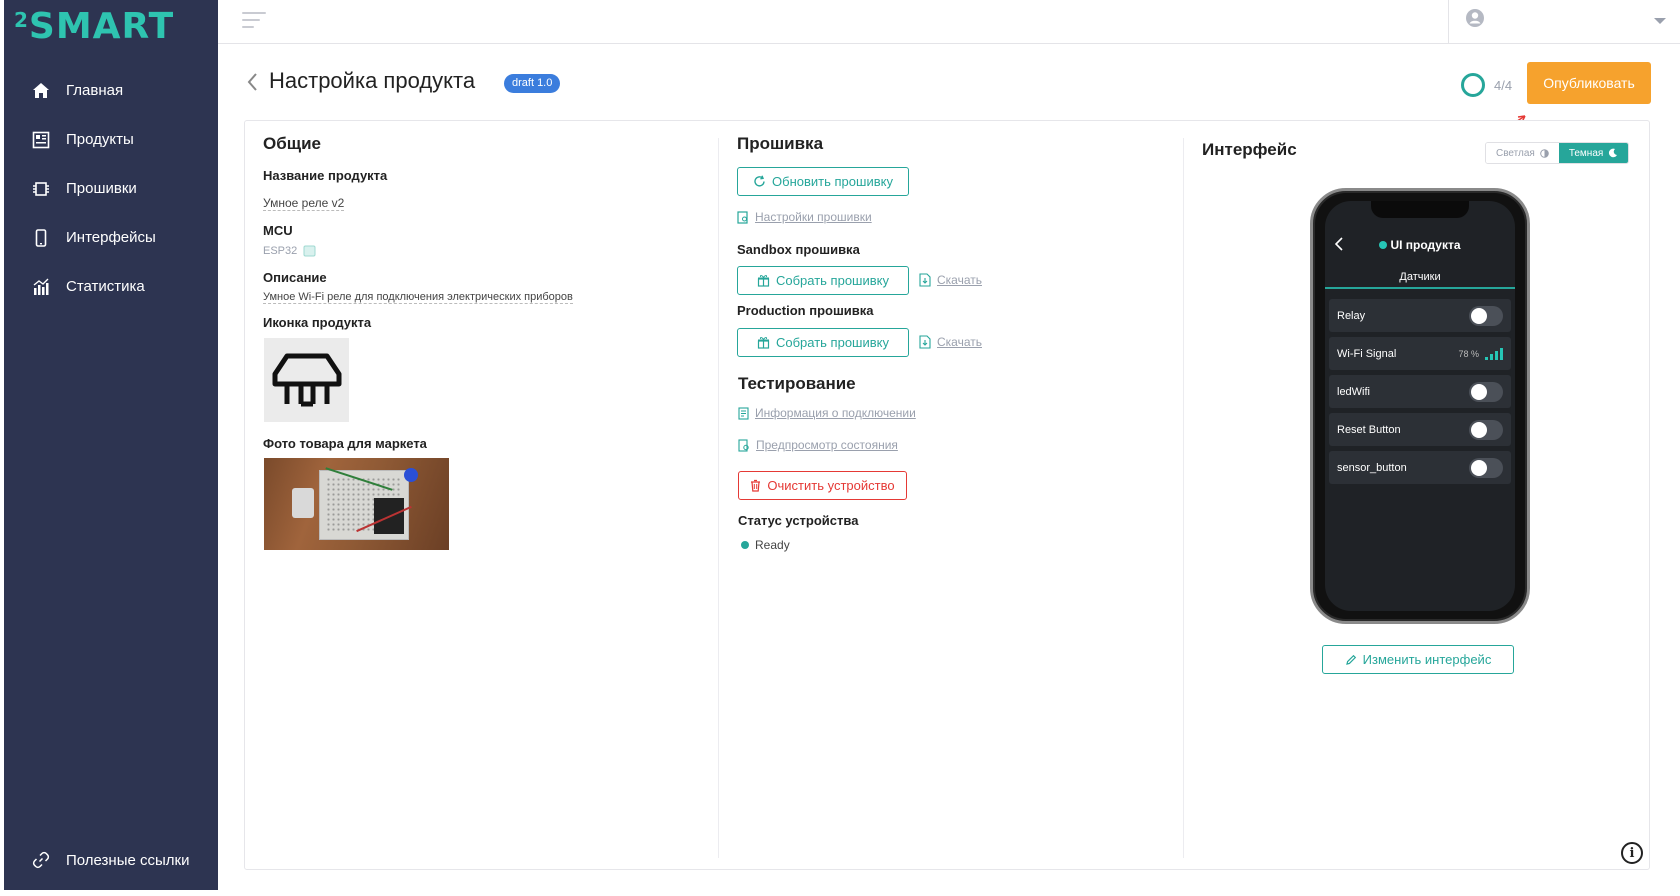 Image resolution: width=1680 pixels, height=896 pixels. I want to click on gift-icon, so click(763, 342).